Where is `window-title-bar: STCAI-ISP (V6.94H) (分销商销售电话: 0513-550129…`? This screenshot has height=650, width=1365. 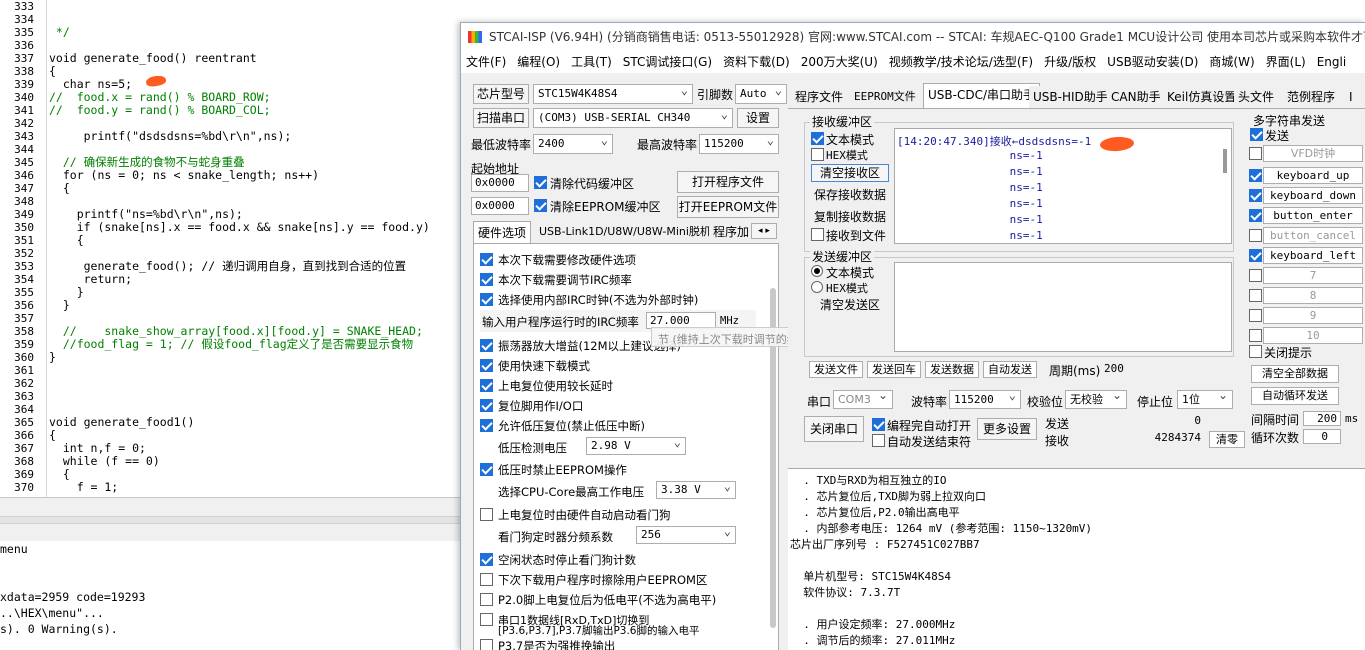 window-title-bar: STCAI-ISP (V6.94H) (分销商销售电话: 0513-550129… is located at coordinates (913, 37).